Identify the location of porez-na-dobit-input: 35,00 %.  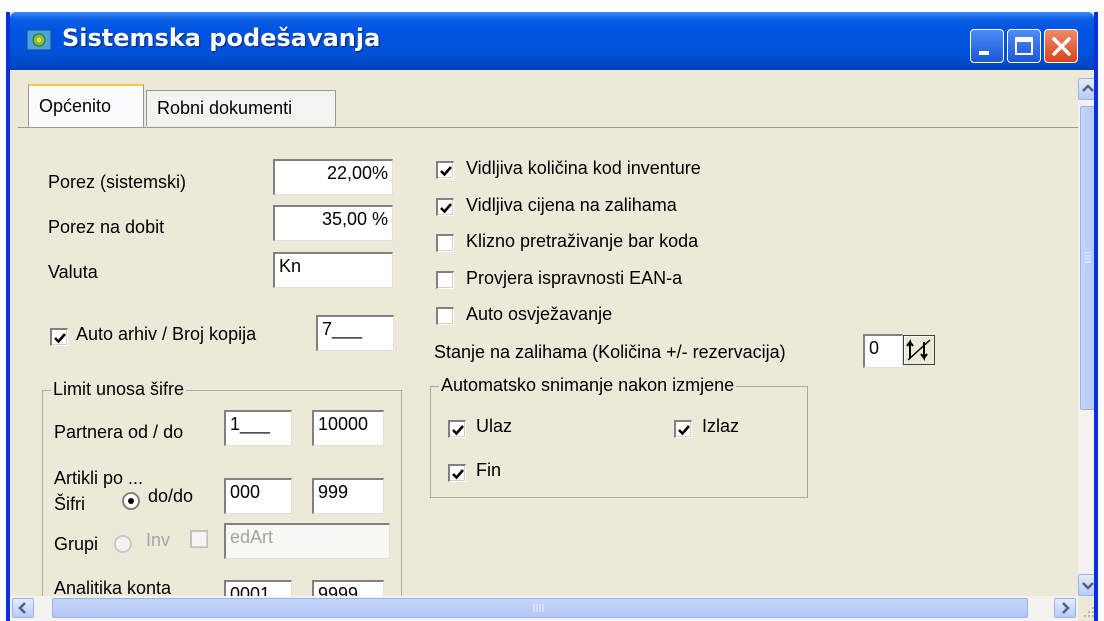
(333, 223).